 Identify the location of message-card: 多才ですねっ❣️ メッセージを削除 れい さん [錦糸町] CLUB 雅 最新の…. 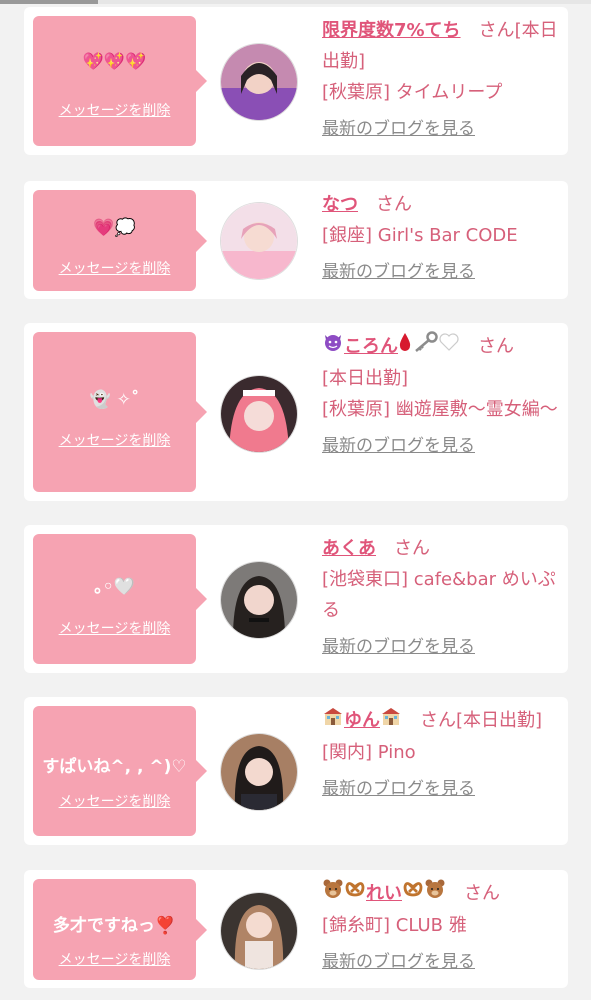
(296, 929).